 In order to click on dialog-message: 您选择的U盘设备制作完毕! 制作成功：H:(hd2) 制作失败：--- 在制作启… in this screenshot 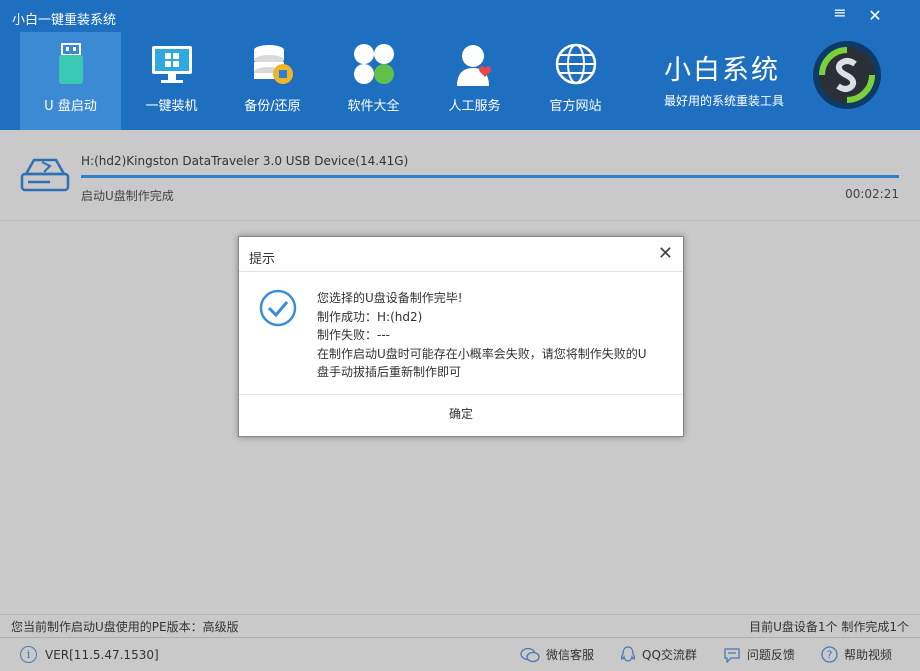, I will do `click(482, 335)`.